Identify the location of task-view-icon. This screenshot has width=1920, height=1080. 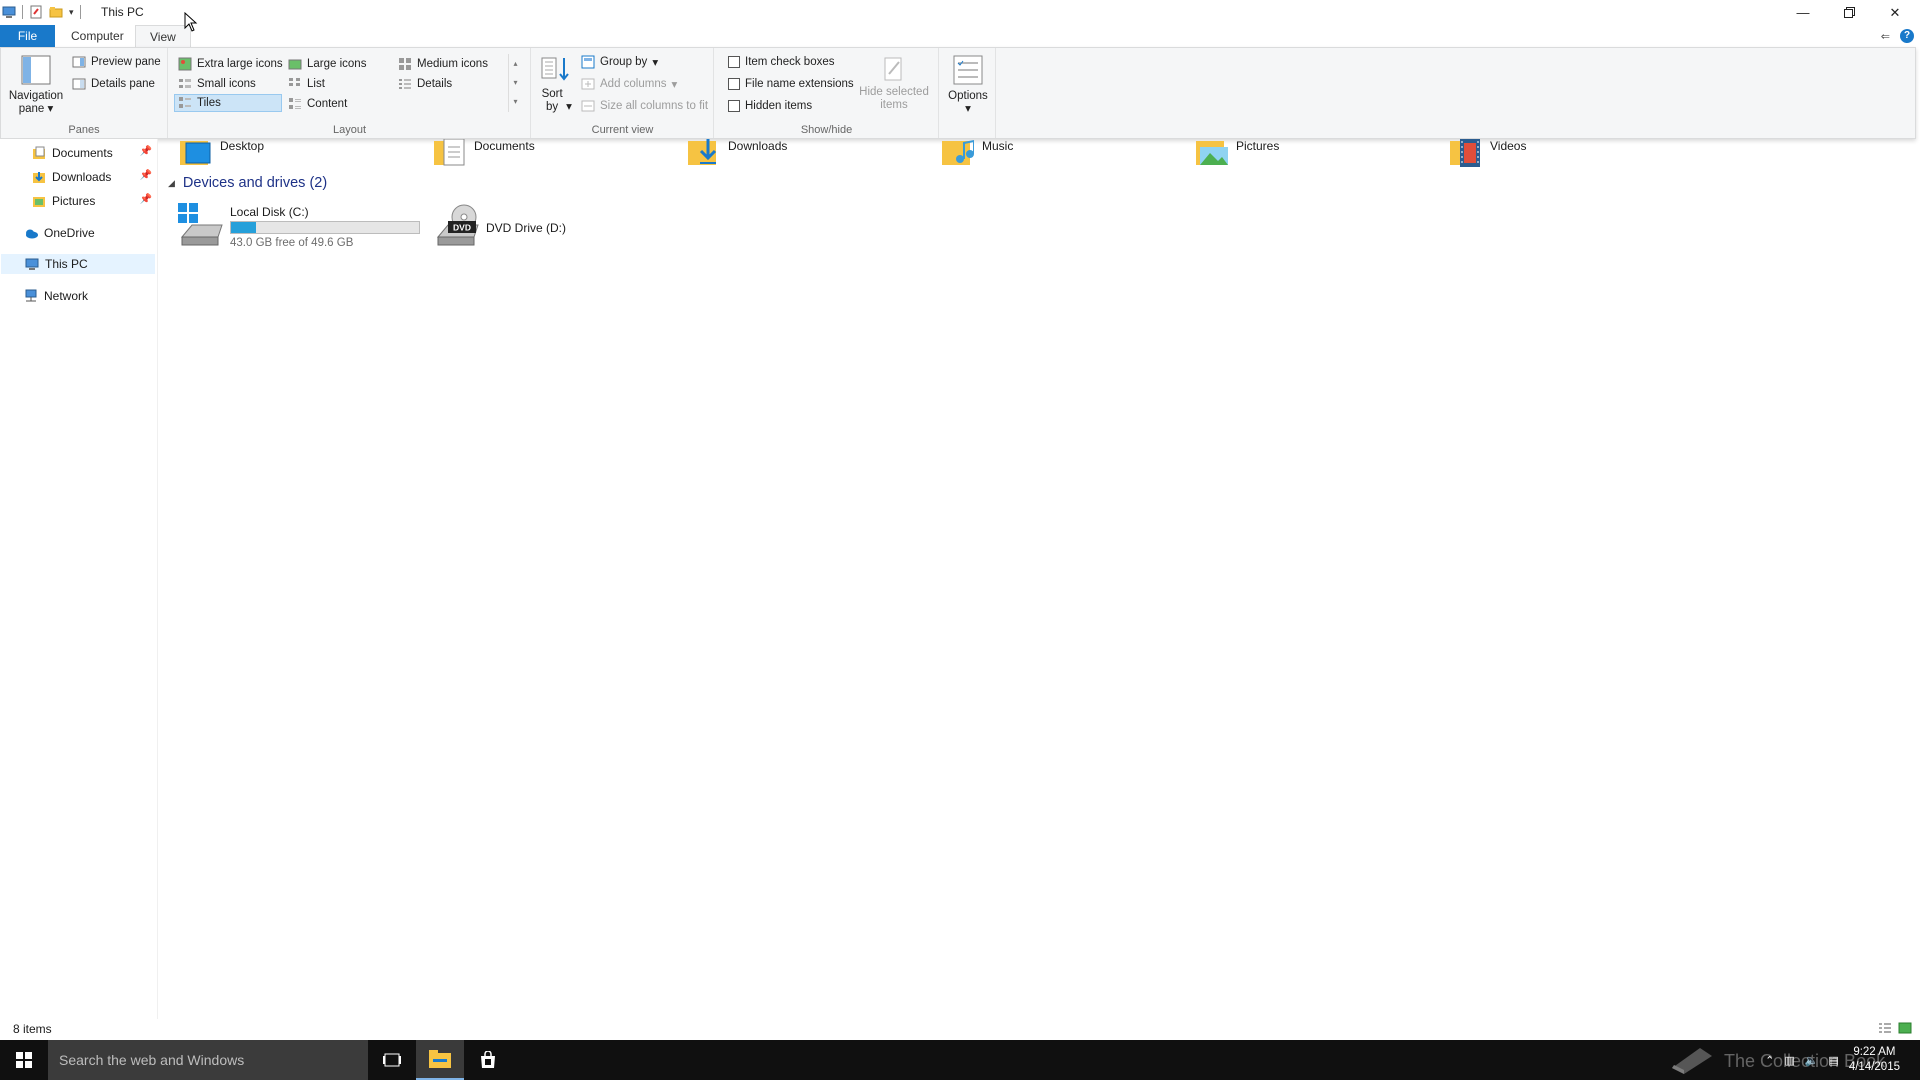
(392, 1060).